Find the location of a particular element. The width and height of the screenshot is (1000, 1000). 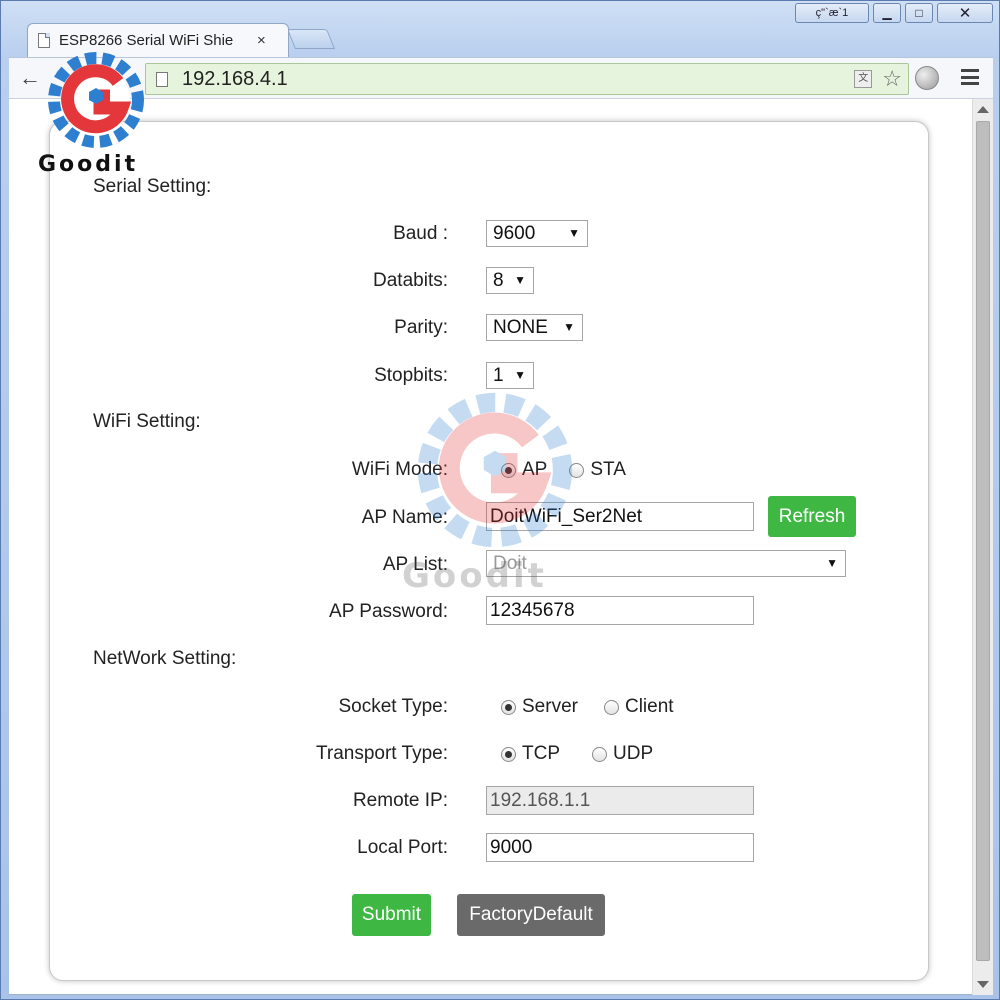

browser-tab: ESP8266 Serial WiFi Shie × is located at coordinates (158, 40).